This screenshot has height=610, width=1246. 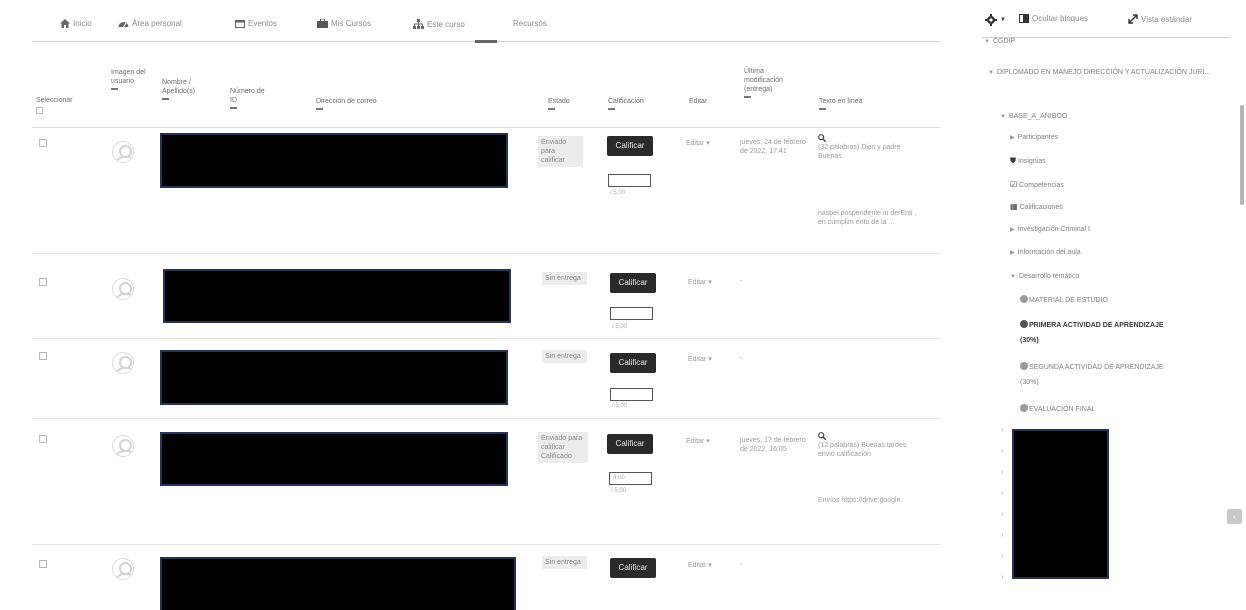 What do you see at coordinates (1024, 408) in the screenshot?
I see `activity-icon` at bounding box center [1024, 408].